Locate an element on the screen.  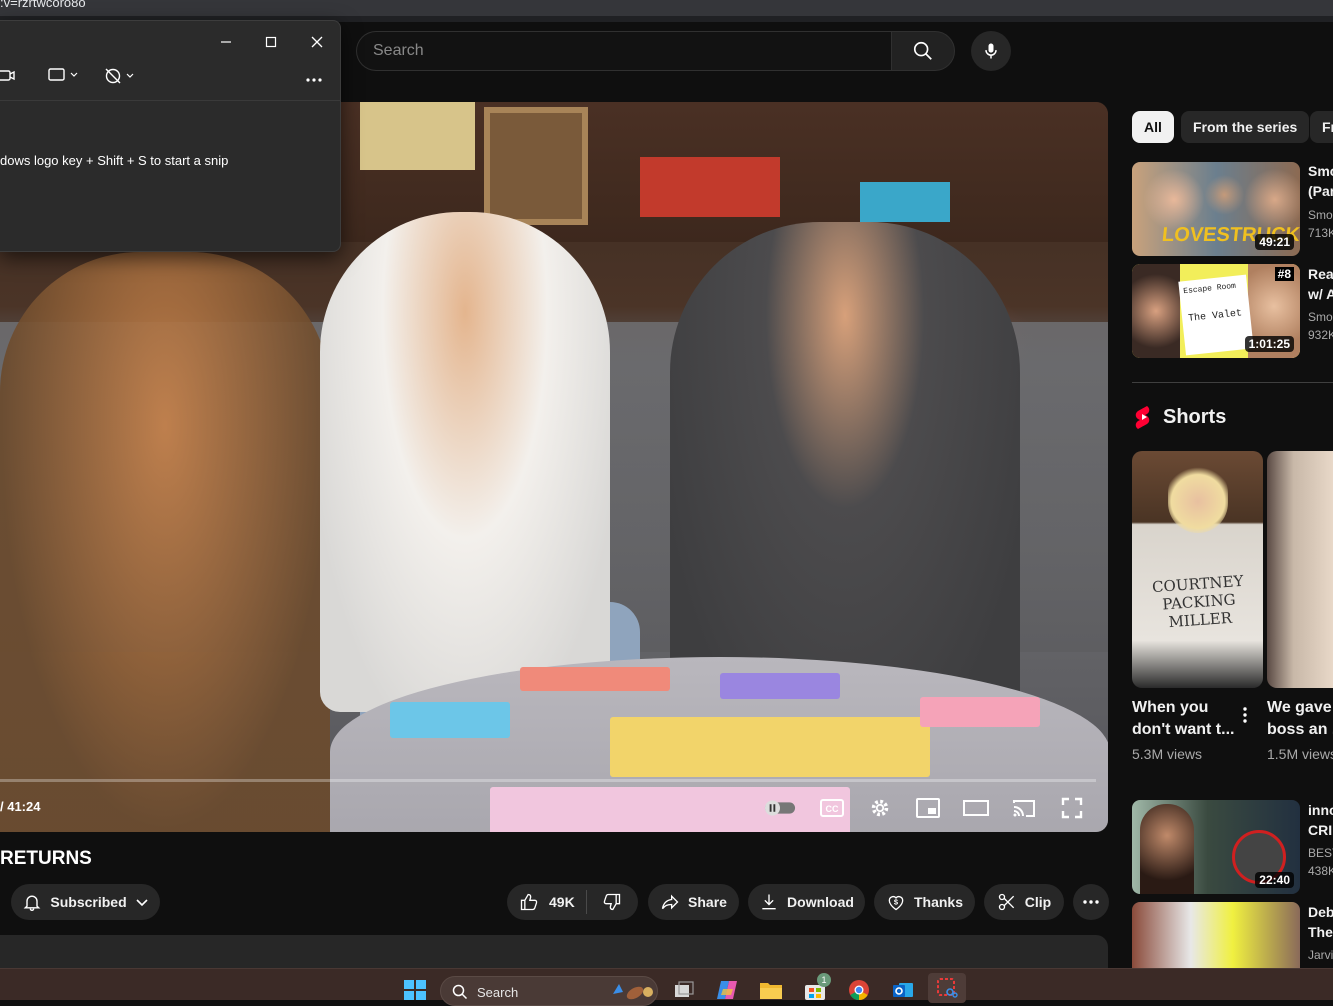
download-icon is located at coordinates (769, 902).